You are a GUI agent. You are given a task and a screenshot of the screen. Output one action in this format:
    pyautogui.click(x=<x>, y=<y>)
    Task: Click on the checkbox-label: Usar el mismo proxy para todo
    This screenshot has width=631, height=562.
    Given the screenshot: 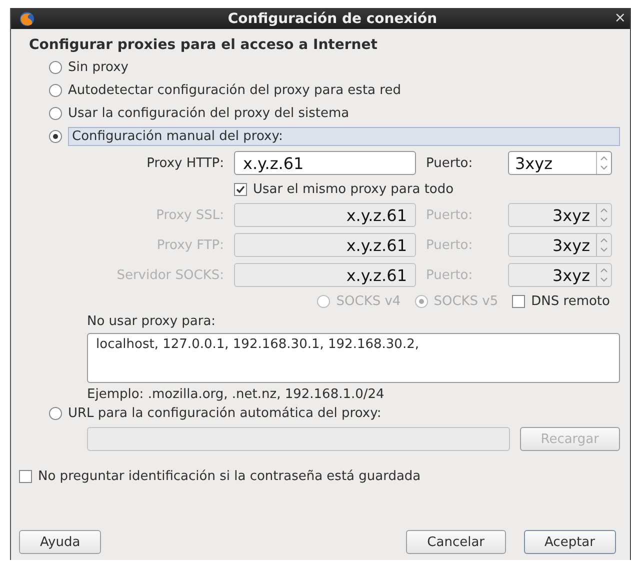 What is the action you would take?
    pyautogui.click(x=353, y=189)
    